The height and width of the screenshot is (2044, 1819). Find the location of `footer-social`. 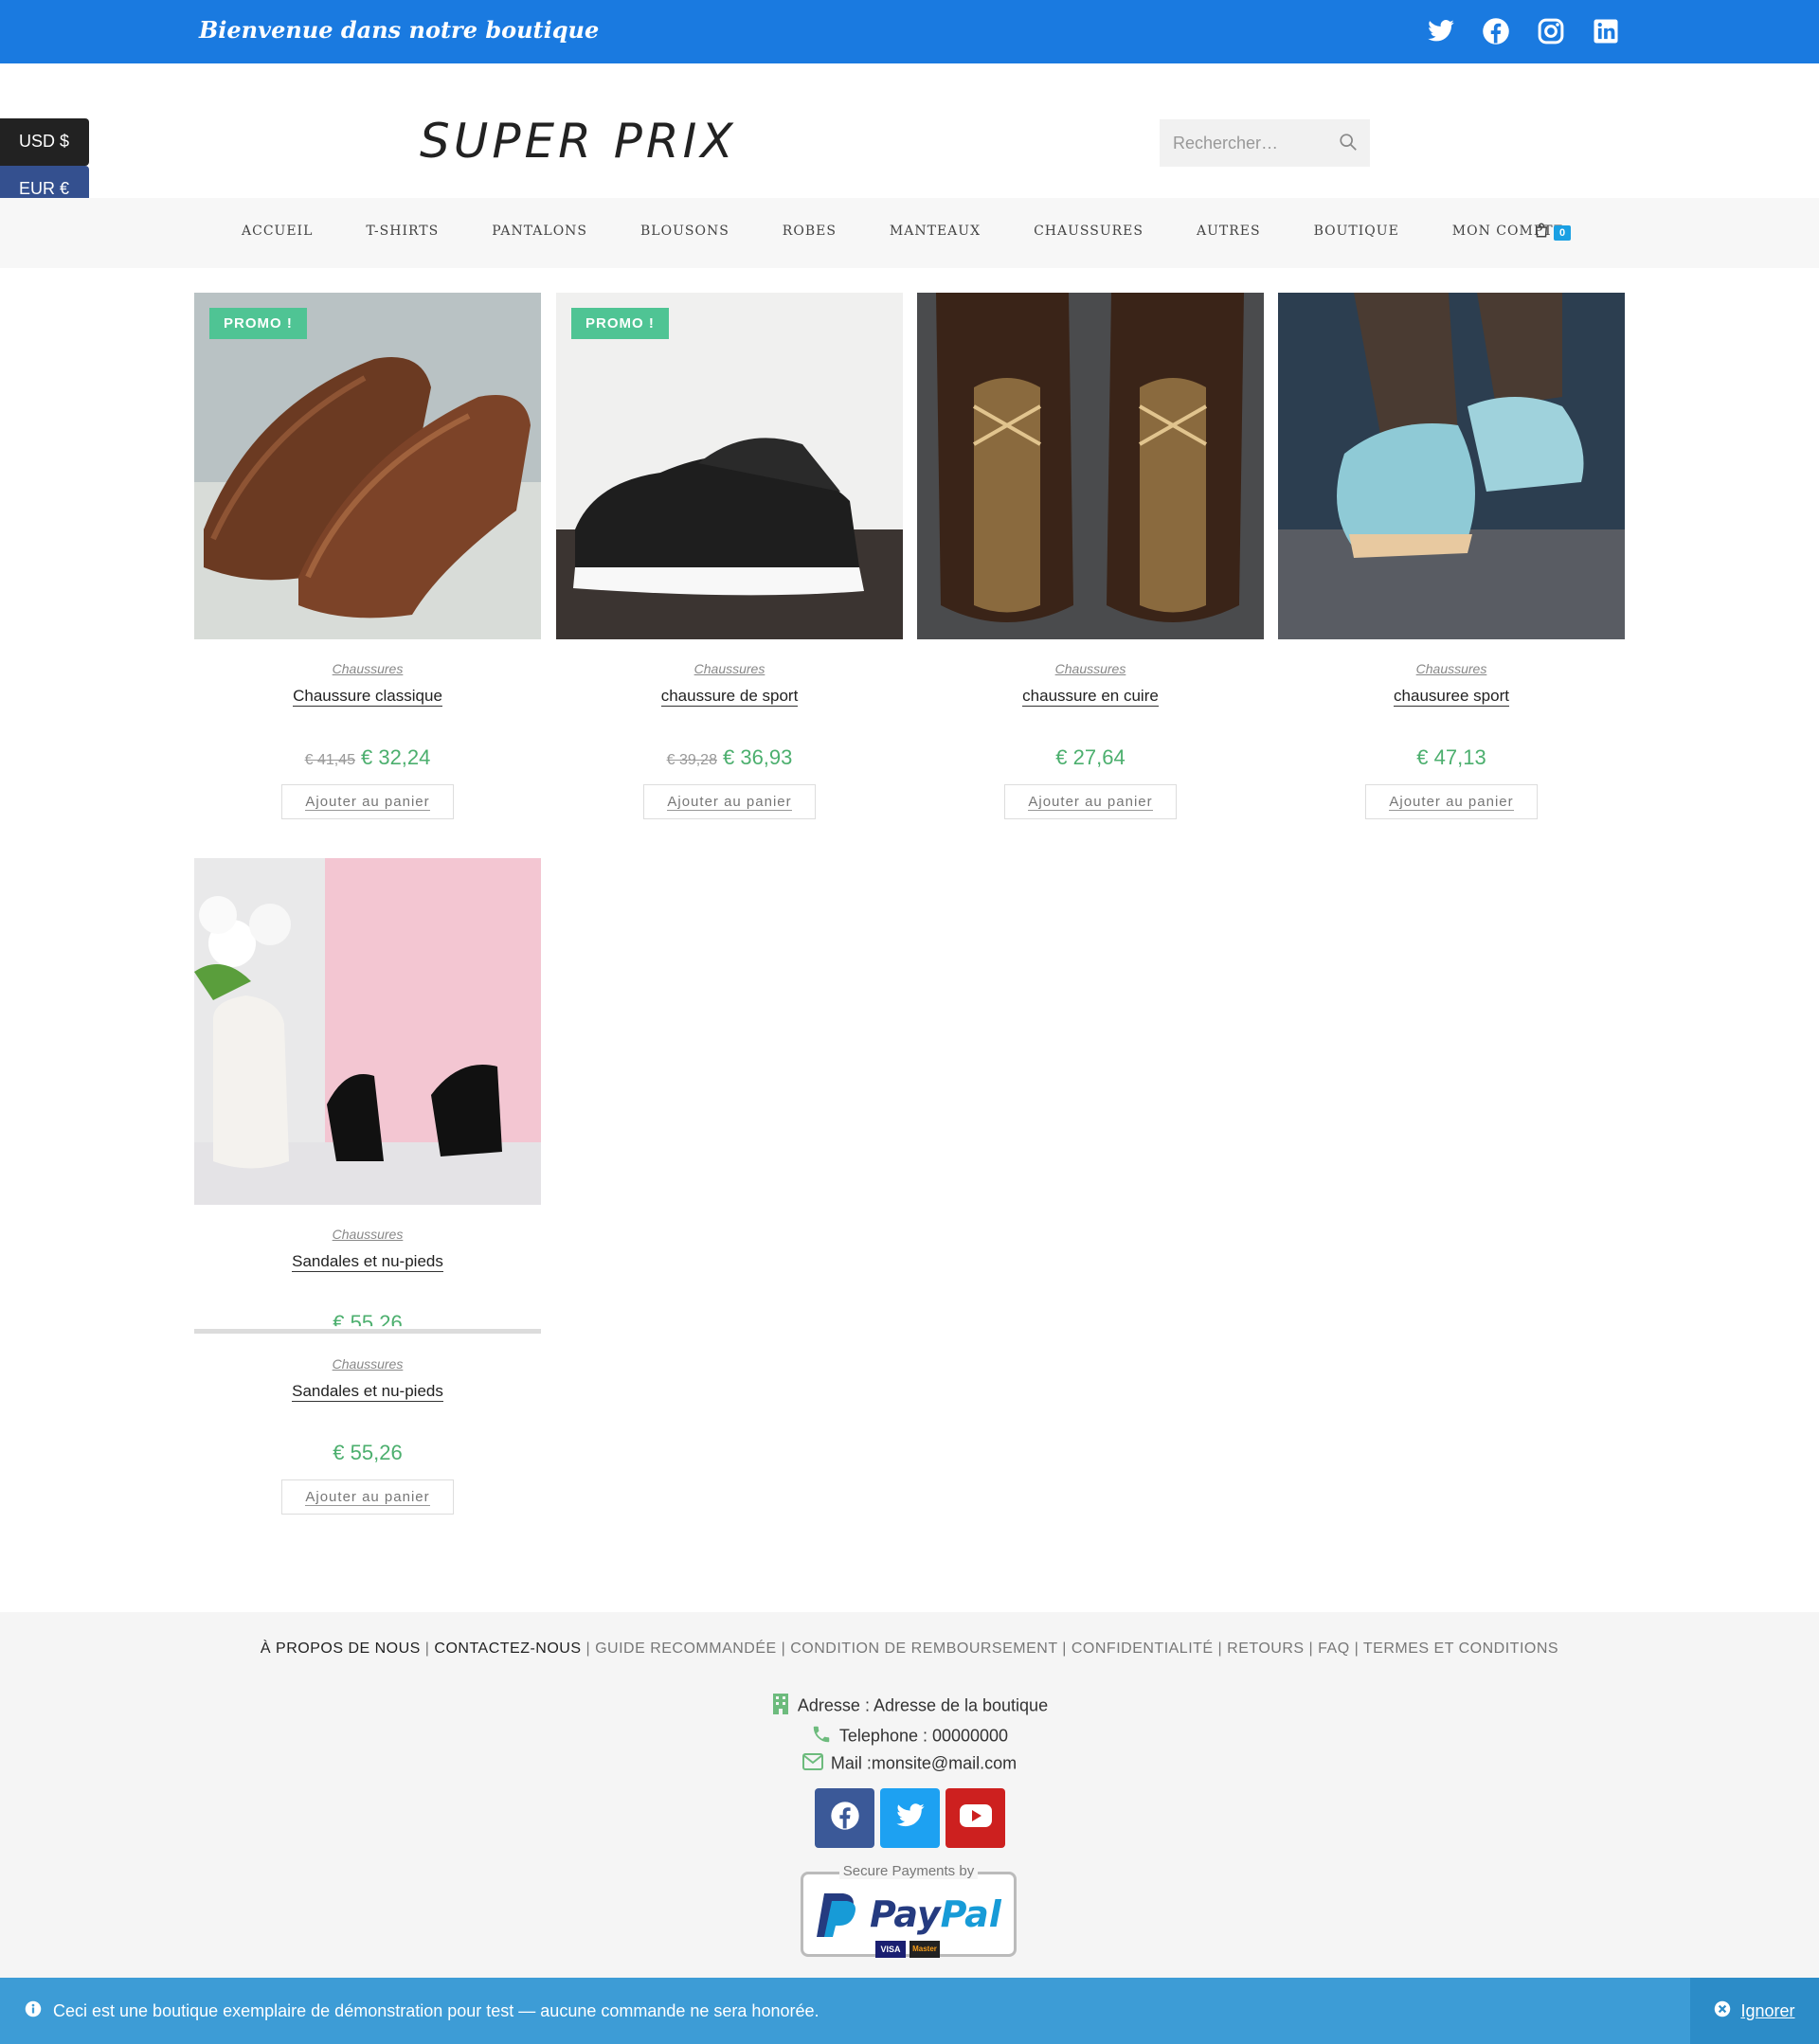

footer-social is located at coordinates (910, 1818).